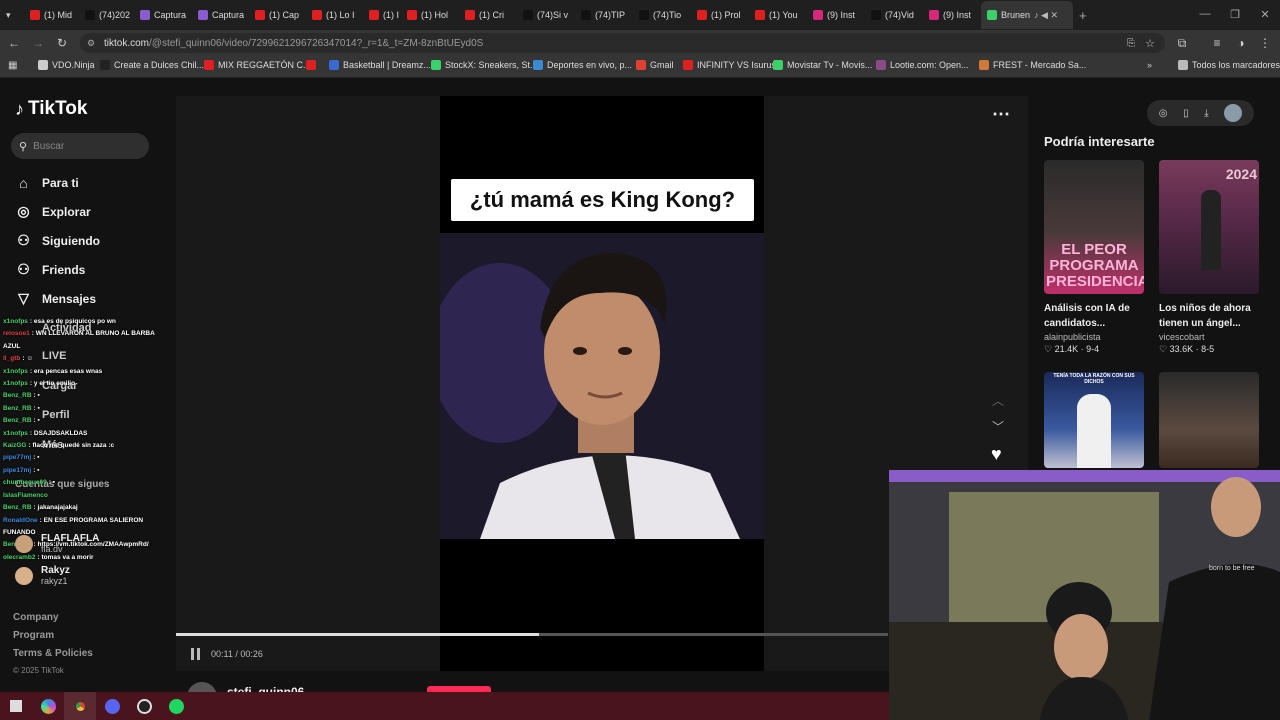  What do you see at coordinates (532, 634) in the screenshot?
I see `video-progress-bar` at bounding box center [532, 634].